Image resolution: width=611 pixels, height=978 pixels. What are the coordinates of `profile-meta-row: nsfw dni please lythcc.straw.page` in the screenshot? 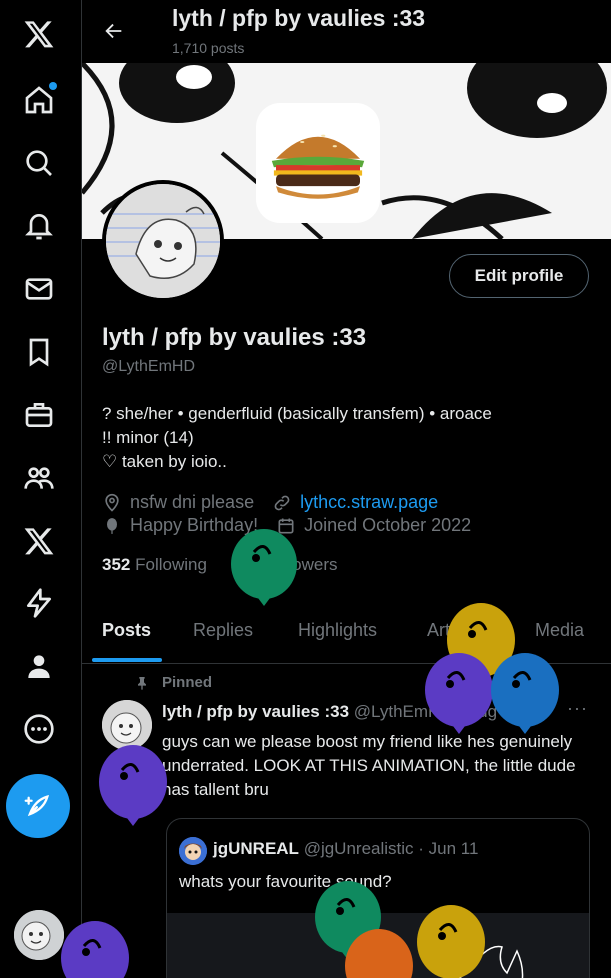 It's located at (270, 502).